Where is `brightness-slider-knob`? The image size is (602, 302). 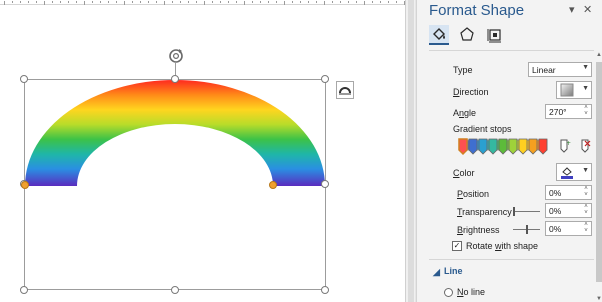 brightness-slider-knob is located at coordinates (527, 229).